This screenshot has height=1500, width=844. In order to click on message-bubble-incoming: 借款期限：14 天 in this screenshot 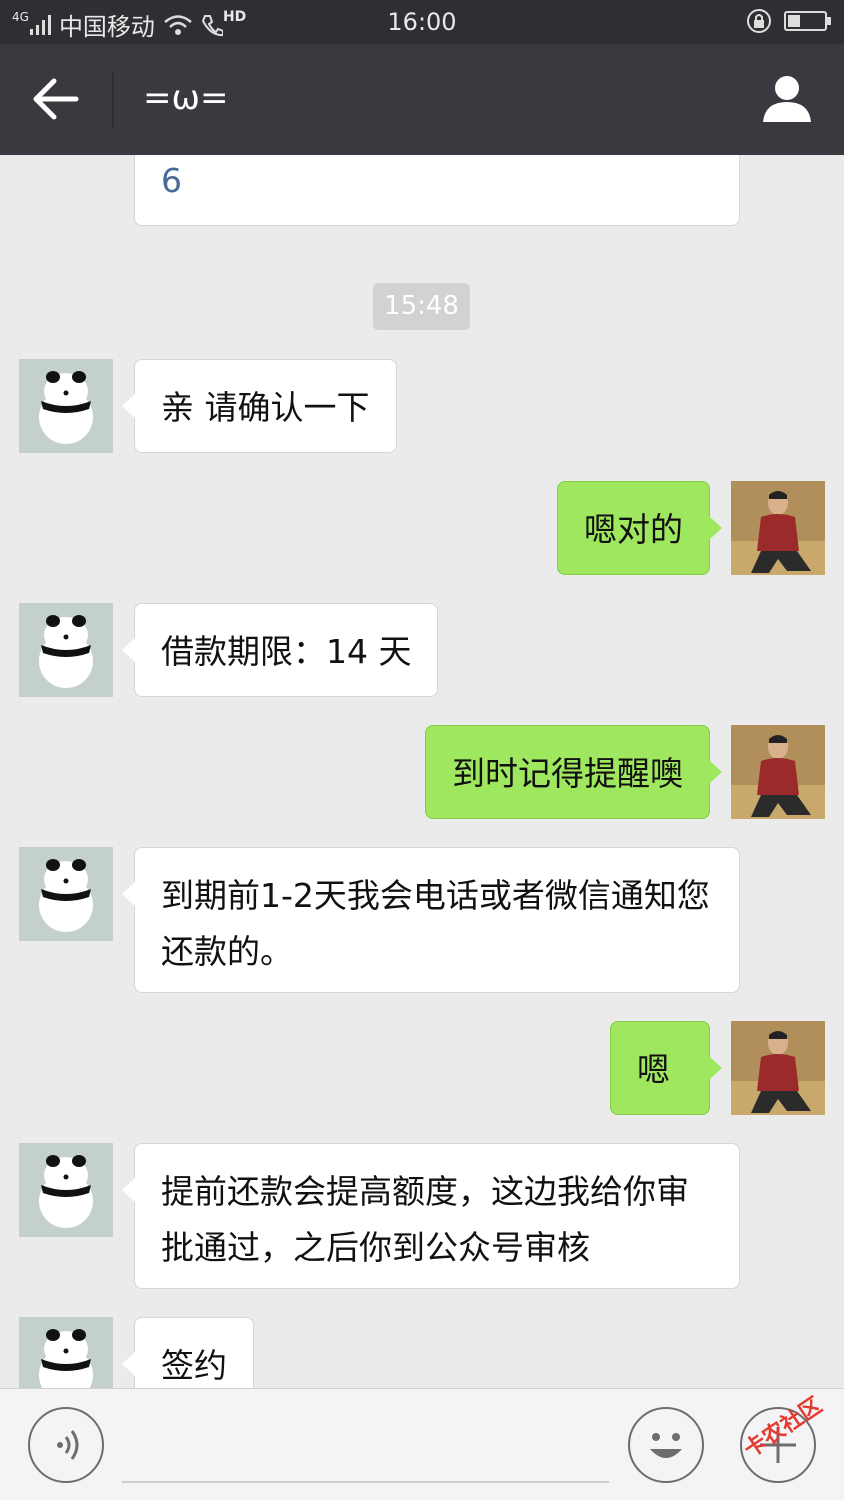, I will do `click(280, 650)`.